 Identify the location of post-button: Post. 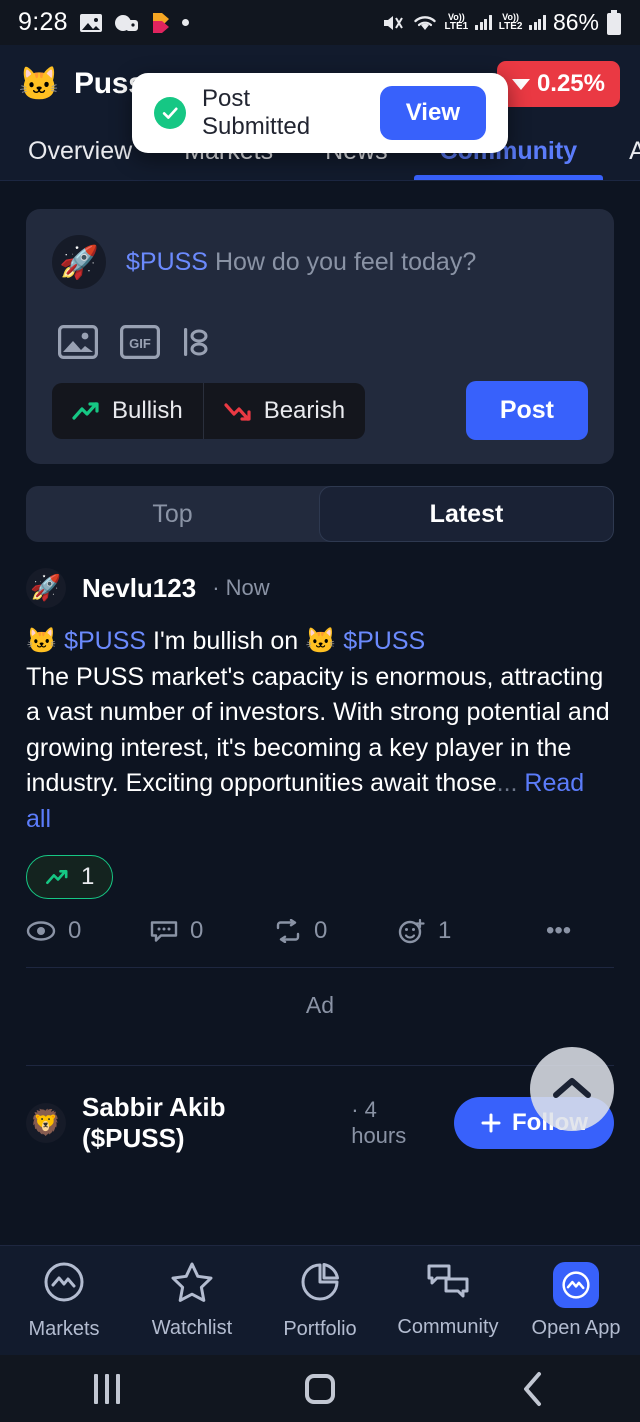
(526, 410).